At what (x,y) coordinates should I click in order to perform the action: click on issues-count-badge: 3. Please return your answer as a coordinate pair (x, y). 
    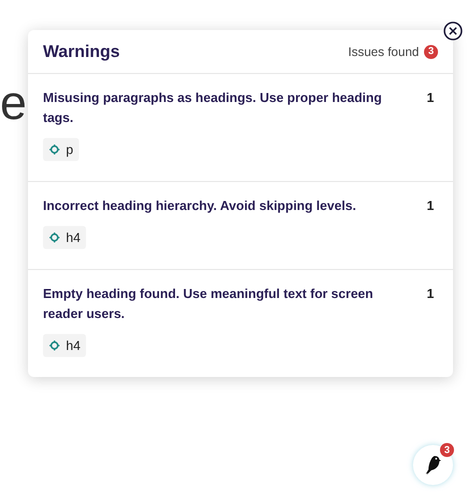
    Looking at the image, I should click on (431, 51).